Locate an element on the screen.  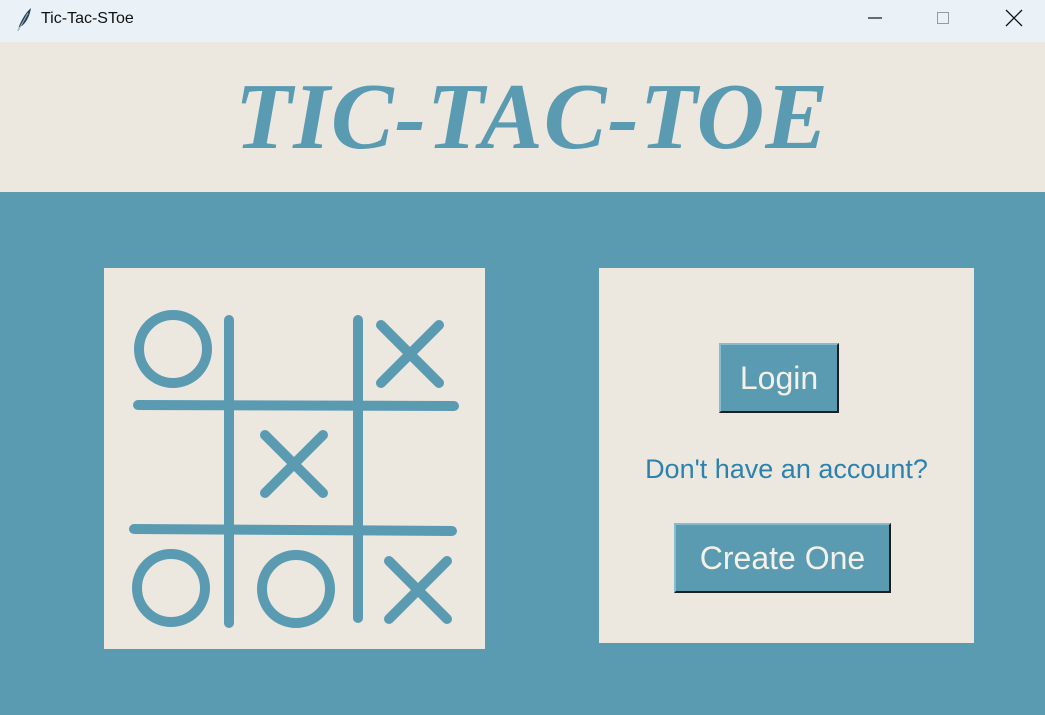
title-bar: Tic-Tac-SToe is located at coordinates (522, 21).